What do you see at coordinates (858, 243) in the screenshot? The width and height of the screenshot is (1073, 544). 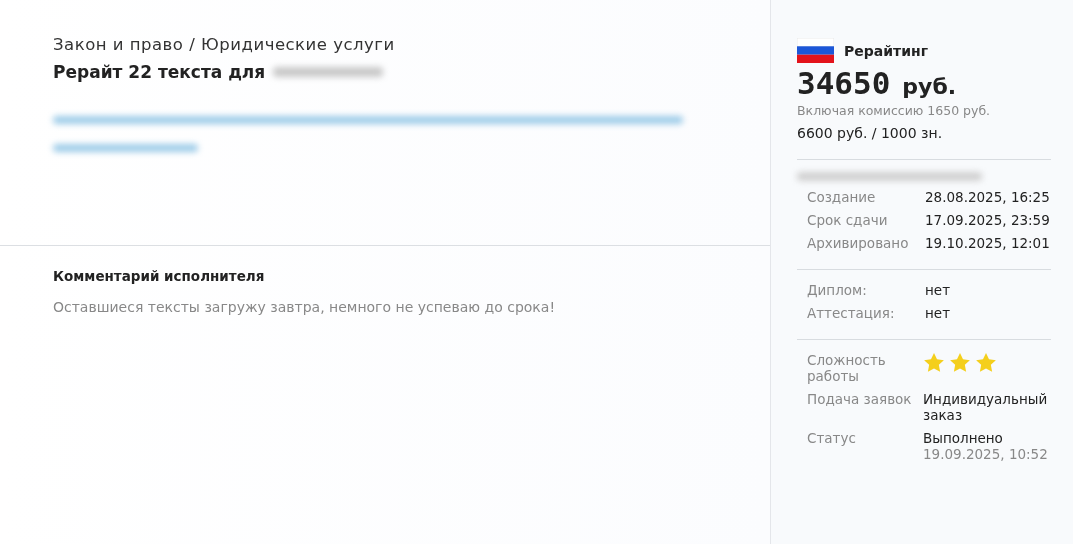 I see `field-label: Архивировано` at bounding box center [858, 243].